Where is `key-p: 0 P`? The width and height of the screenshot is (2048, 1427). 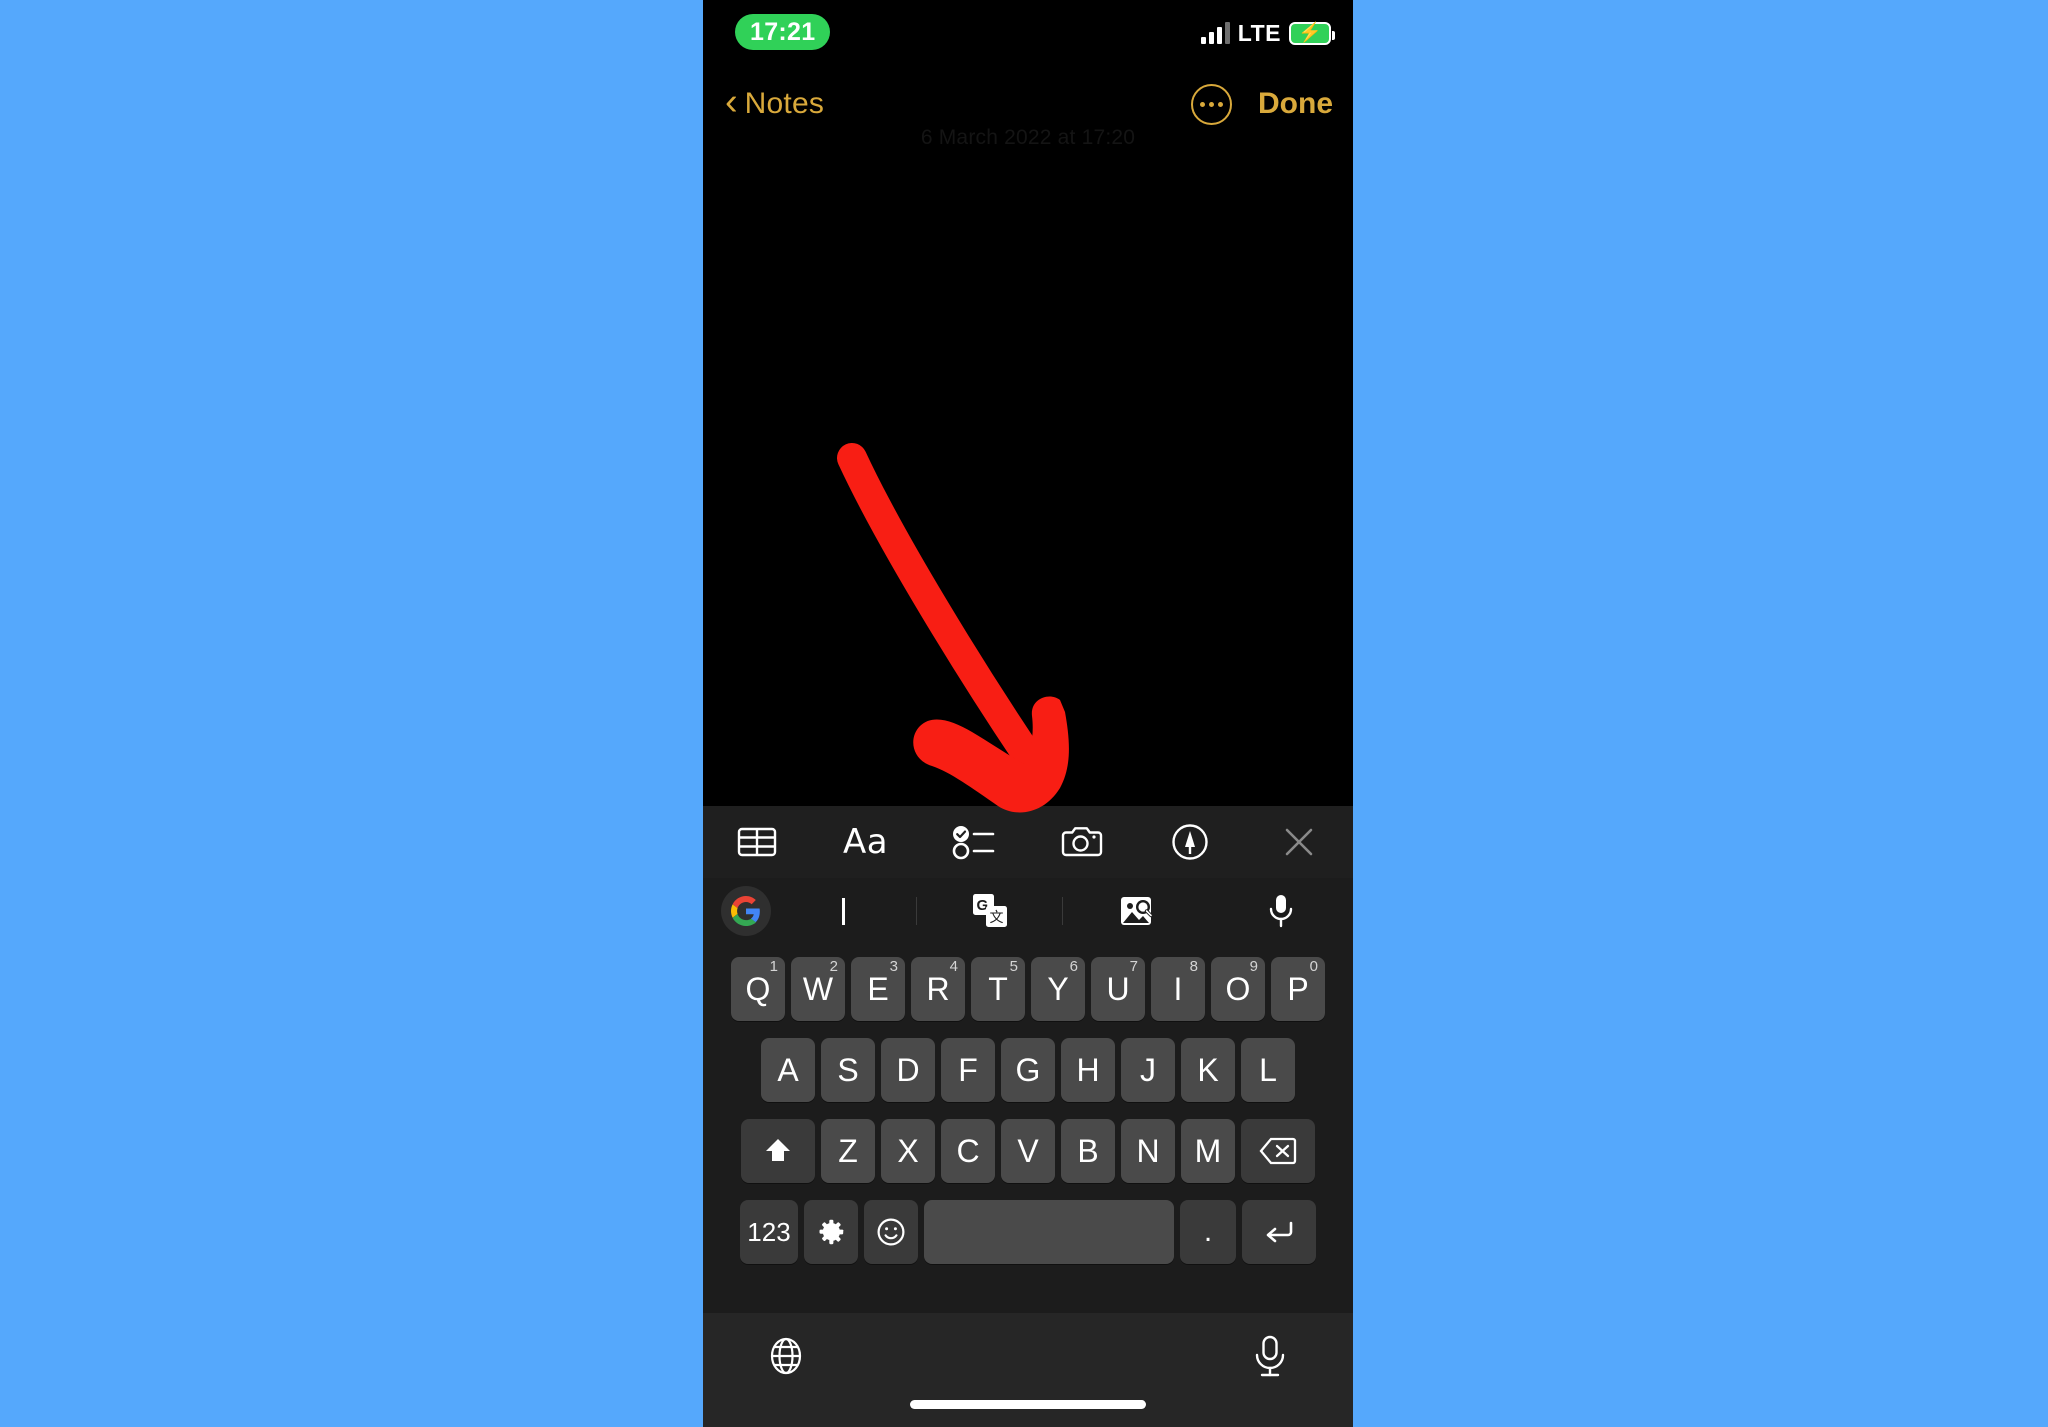
key-p: 0 P is located at coordinates (1298, 989).